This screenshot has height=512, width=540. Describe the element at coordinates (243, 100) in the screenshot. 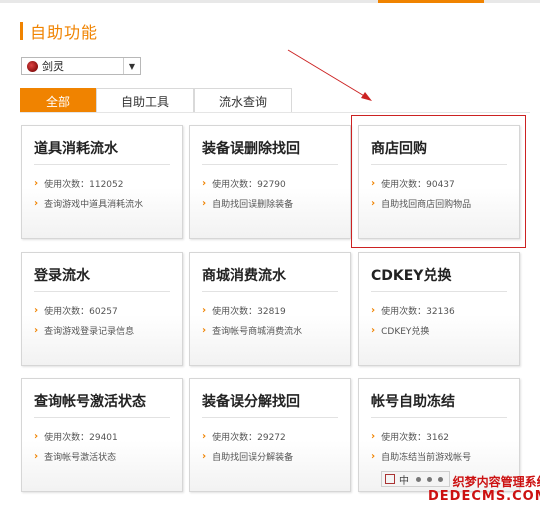

I see `tab-flow-query: 流水查询` at that location.